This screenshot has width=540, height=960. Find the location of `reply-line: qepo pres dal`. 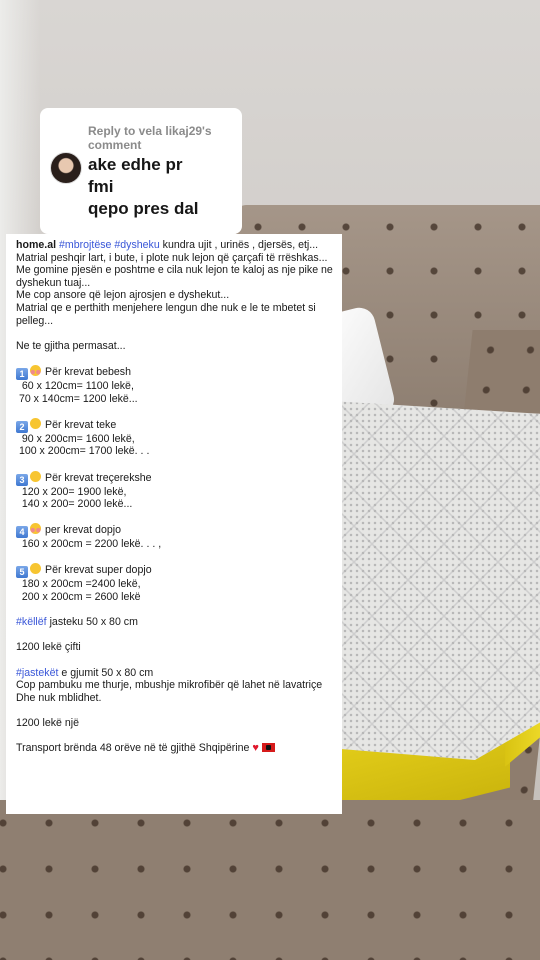

reply-line: qepo pres dal is located at coordinates (143, 208).